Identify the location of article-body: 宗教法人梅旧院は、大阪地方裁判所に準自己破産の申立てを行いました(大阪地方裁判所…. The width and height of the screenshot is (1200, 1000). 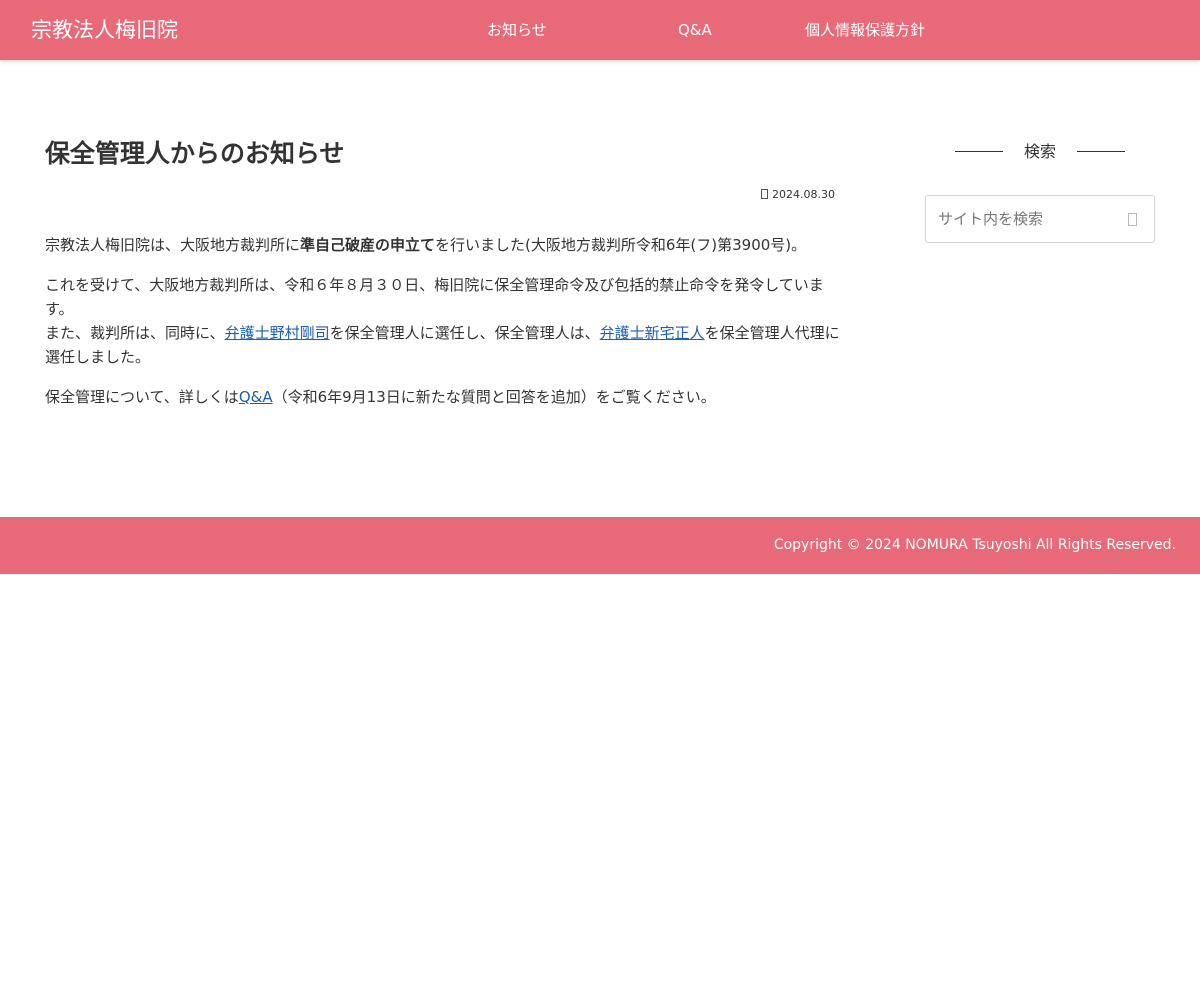
(445, 329).